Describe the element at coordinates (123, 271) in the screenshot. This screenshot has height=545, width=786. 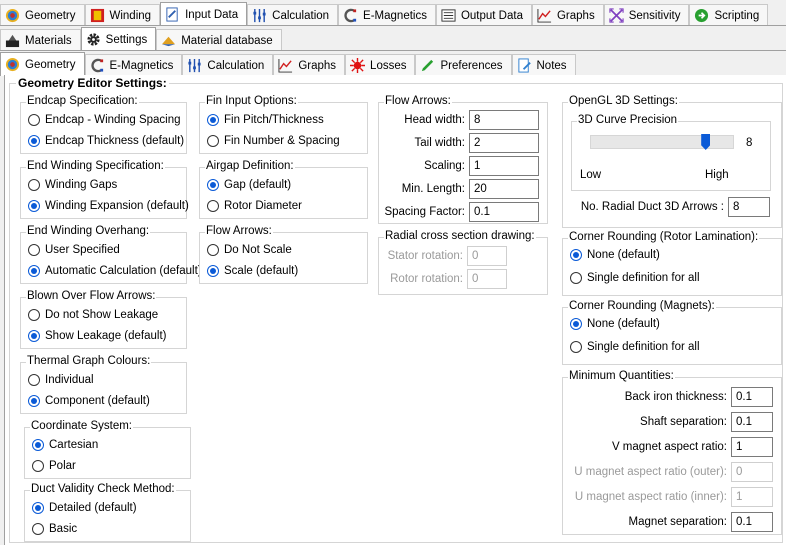
I see `option-label: Automatic Calculation (default)` at that location.